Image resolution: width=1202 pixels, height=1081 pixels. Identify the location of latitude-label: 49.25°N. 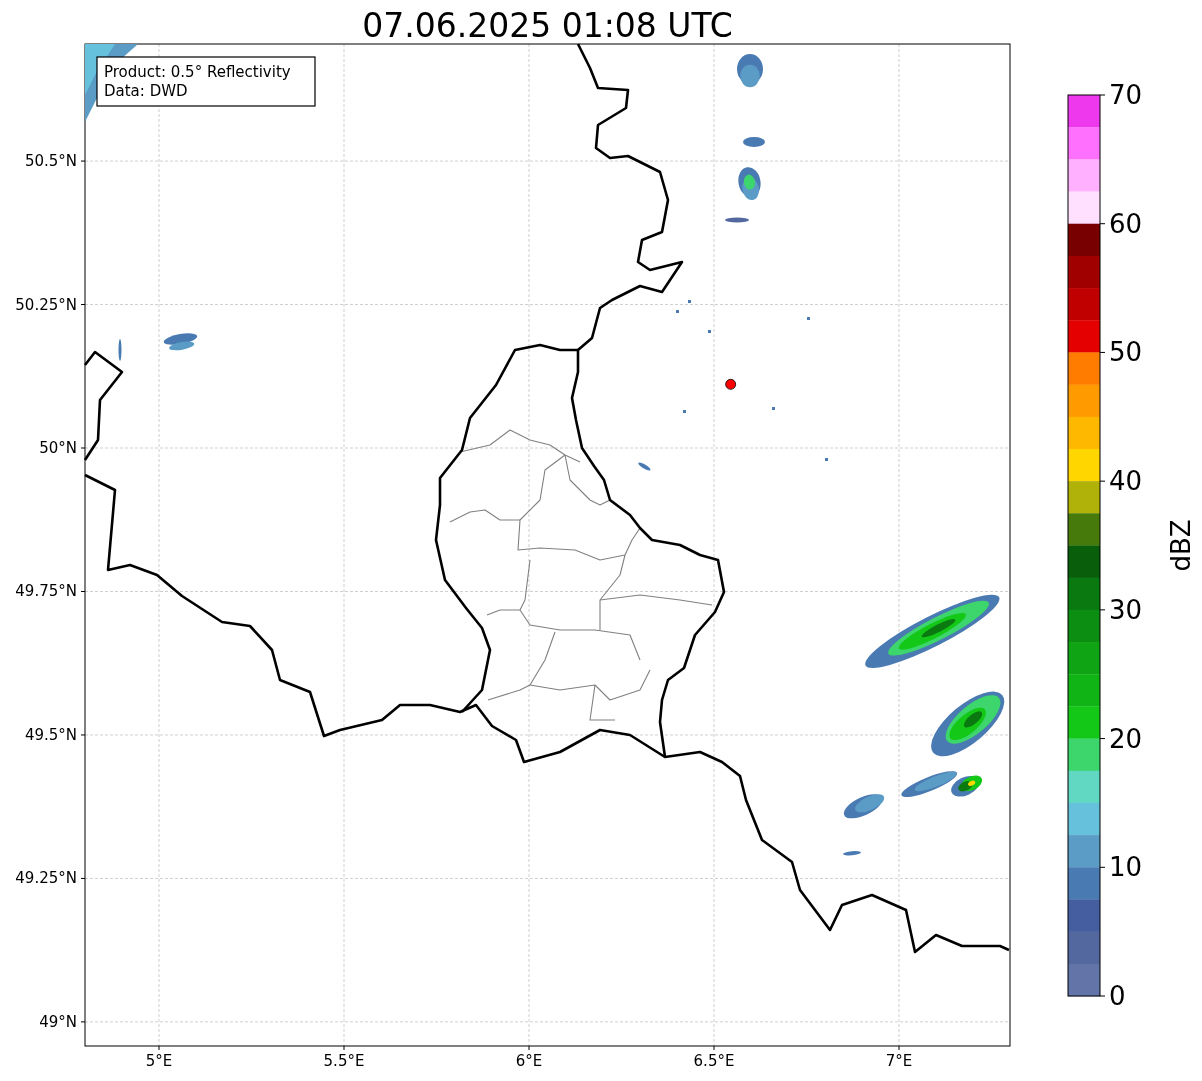
(46, 878).